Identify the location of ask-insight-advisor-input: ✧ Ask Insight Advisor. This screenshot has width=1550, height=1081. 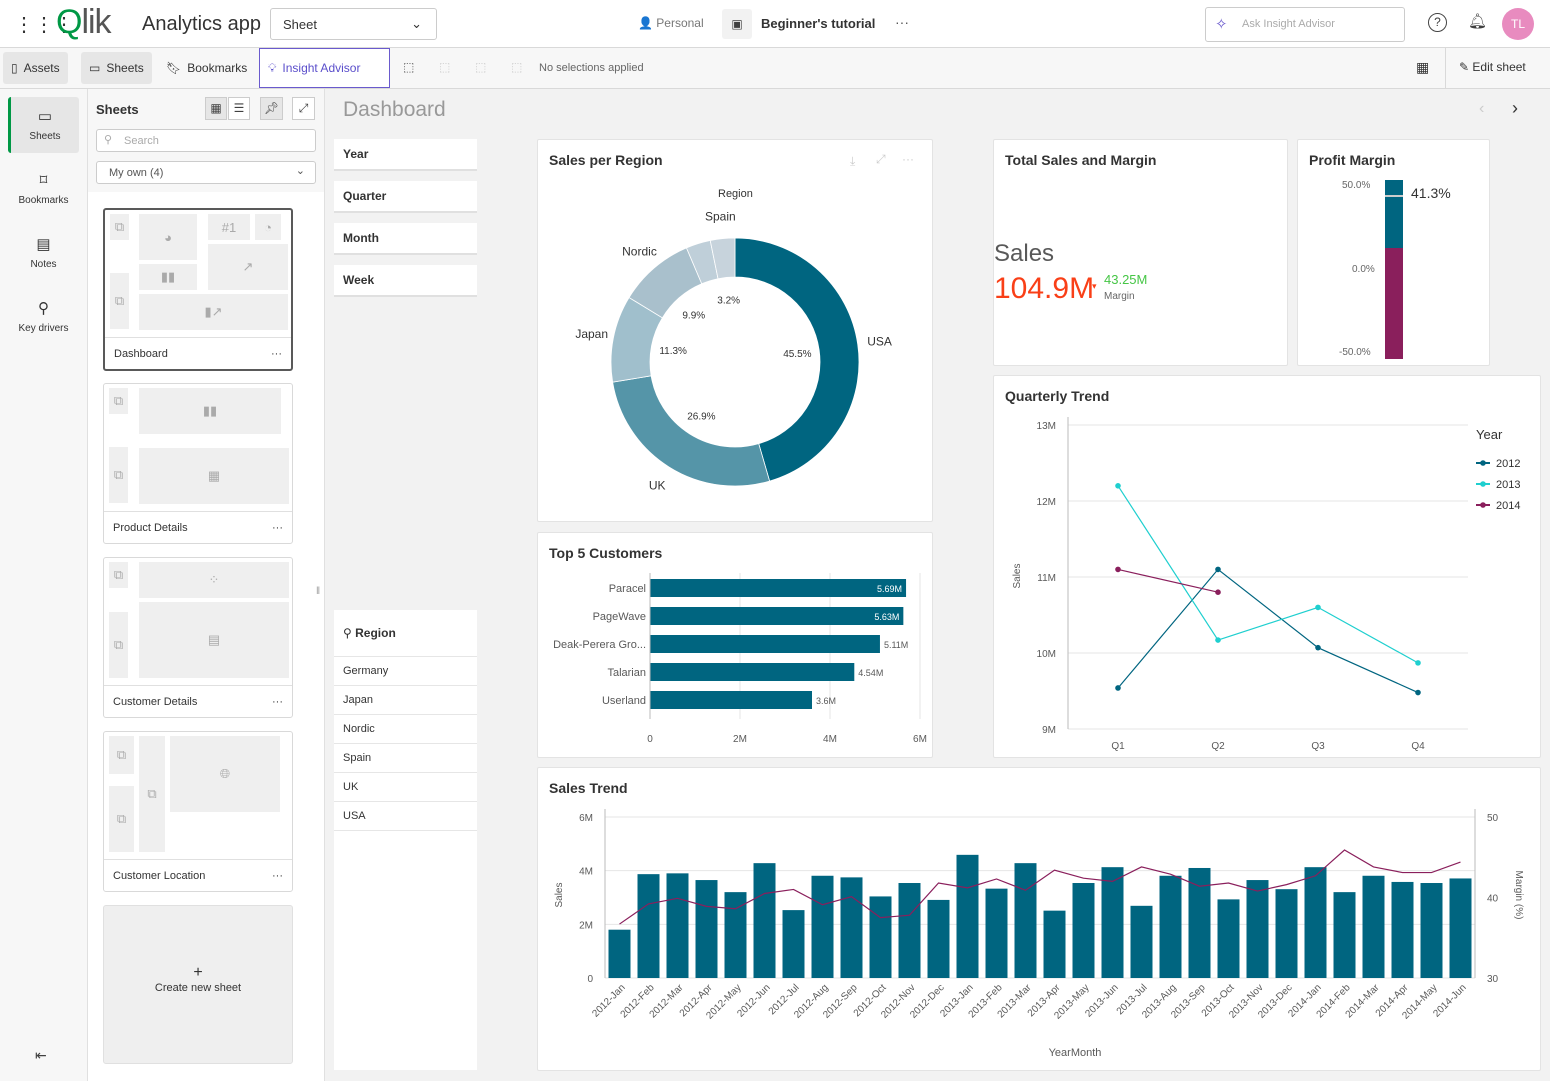
(1305, 24).